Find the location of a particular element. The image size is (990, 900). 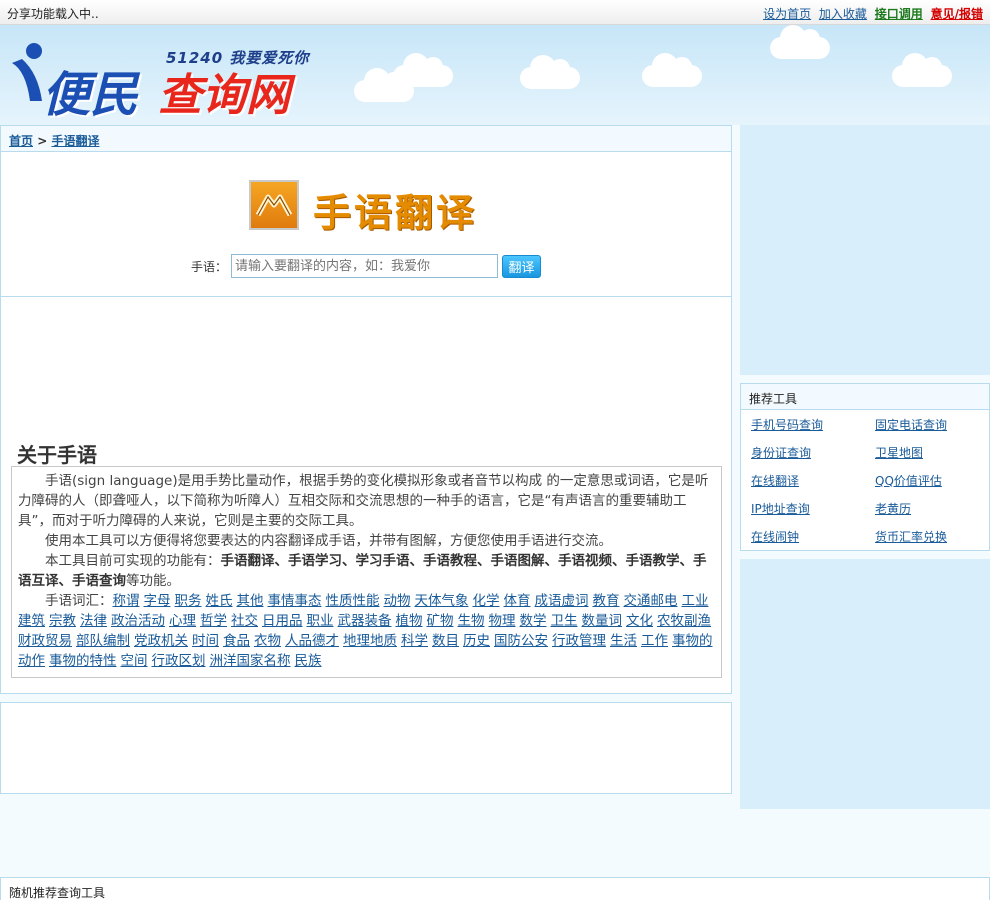

ad-sidebar-bottom is located at coordinates (865, 684).